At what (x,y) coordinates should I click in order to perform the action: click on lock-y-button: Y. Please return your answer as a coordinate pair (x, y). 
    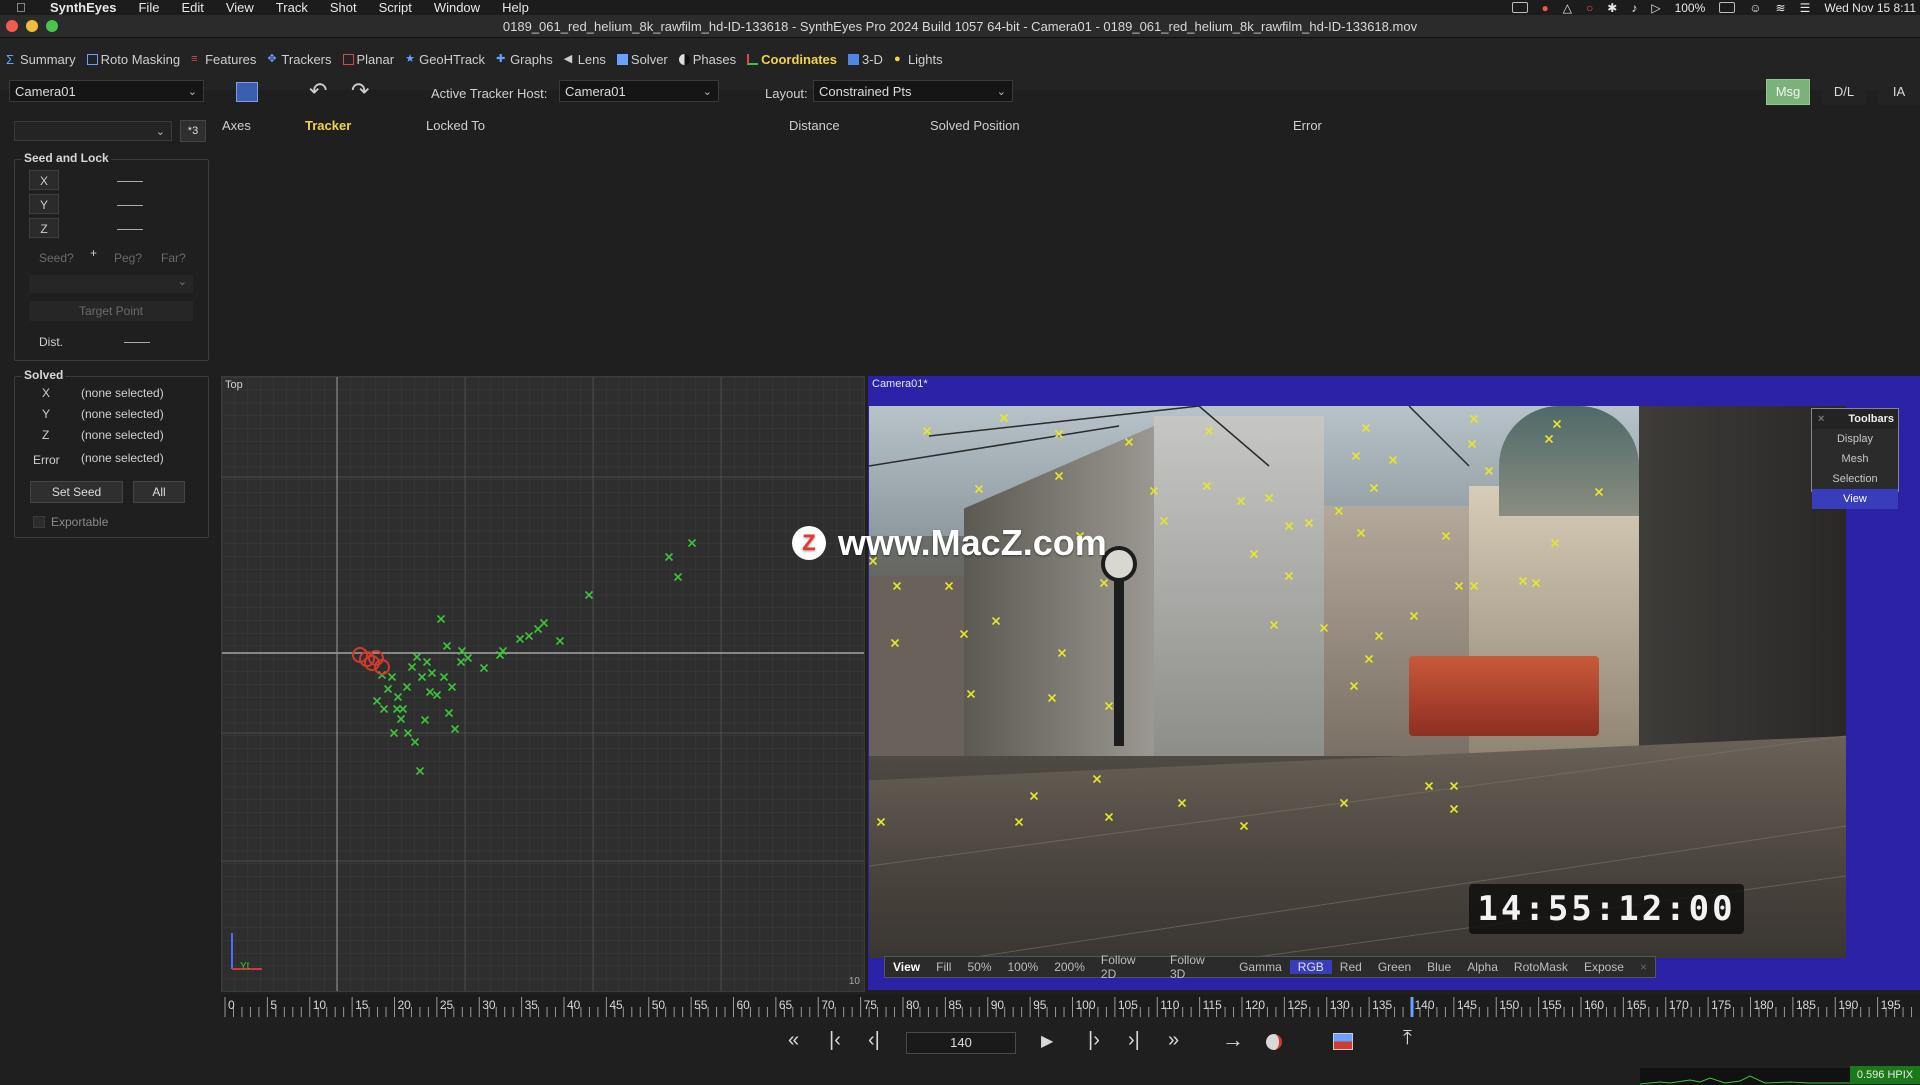
    Looking at the image, I should click on (44, 204).